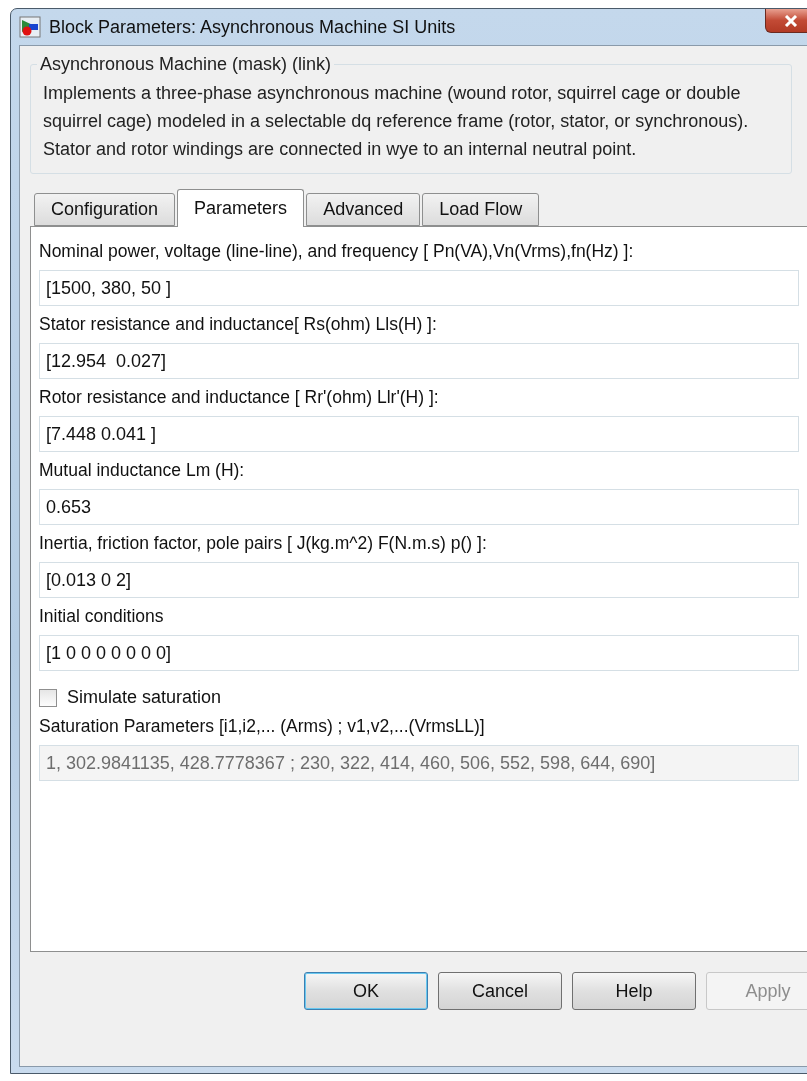 The image size is (807, 1081). Describe the element at coordinates (634, 991) in the screenshot. I see `dialog-button: Help` at that location.